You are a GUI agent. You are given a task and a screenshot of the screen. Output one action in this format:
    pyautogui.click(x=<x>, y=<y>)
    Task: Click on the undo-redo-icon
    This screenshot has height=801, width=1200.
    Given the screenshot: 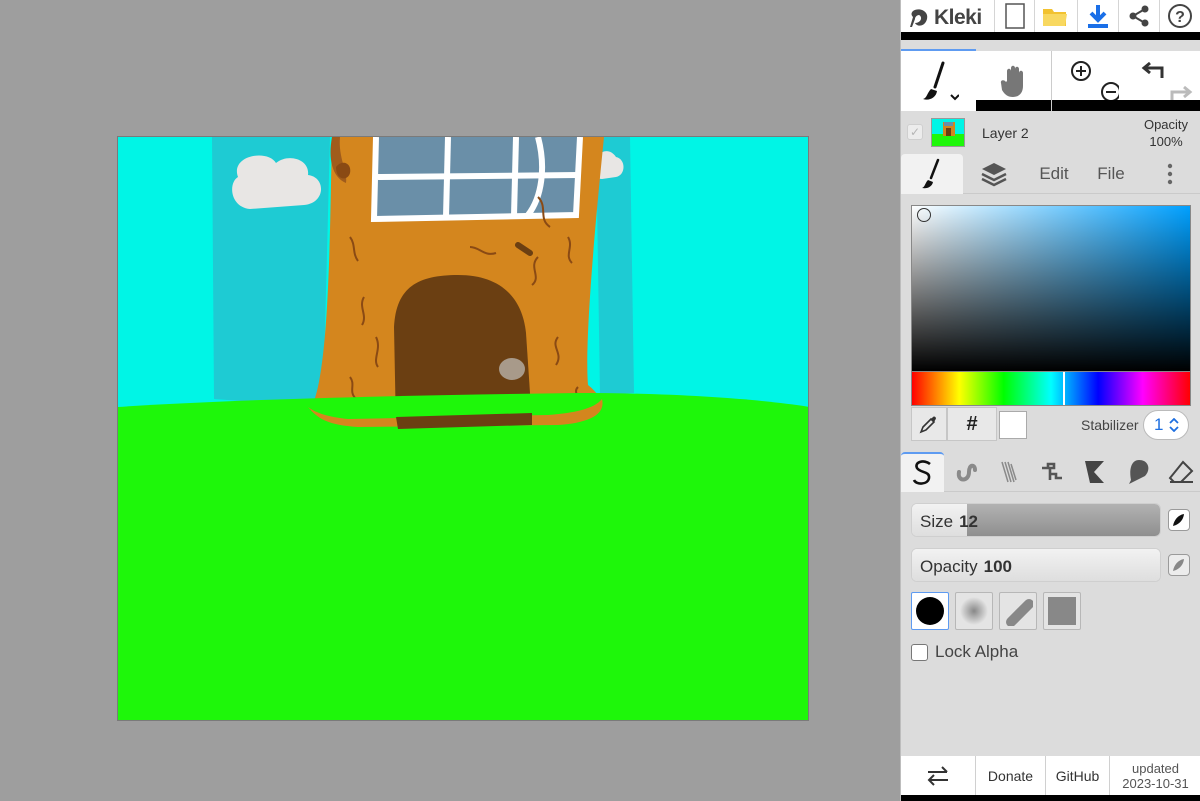 What is the action you would take?
    pyautogui.click(x=1164, y=81)
    